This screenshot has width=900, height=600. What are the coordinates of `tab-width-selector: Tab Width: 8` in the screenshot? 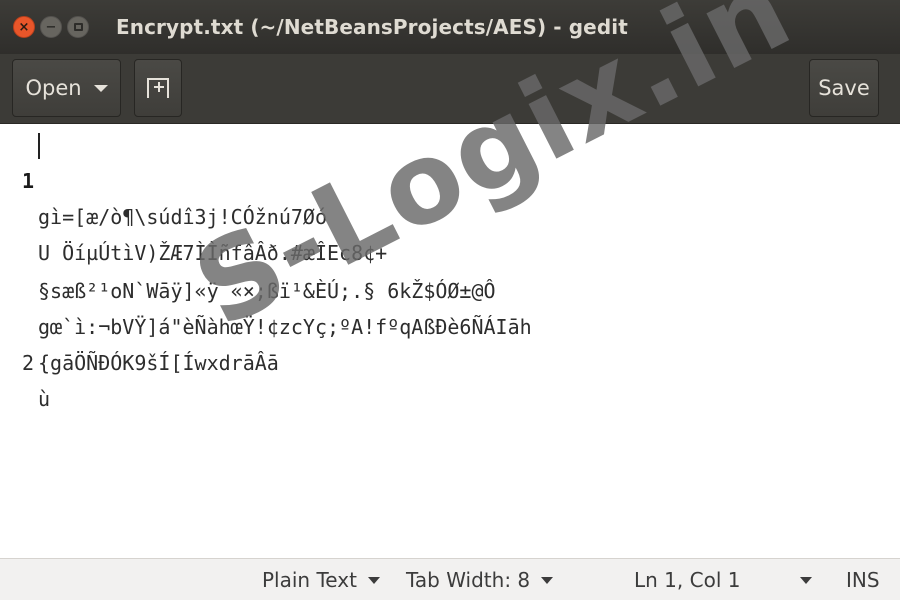 It's located at (480, 579).